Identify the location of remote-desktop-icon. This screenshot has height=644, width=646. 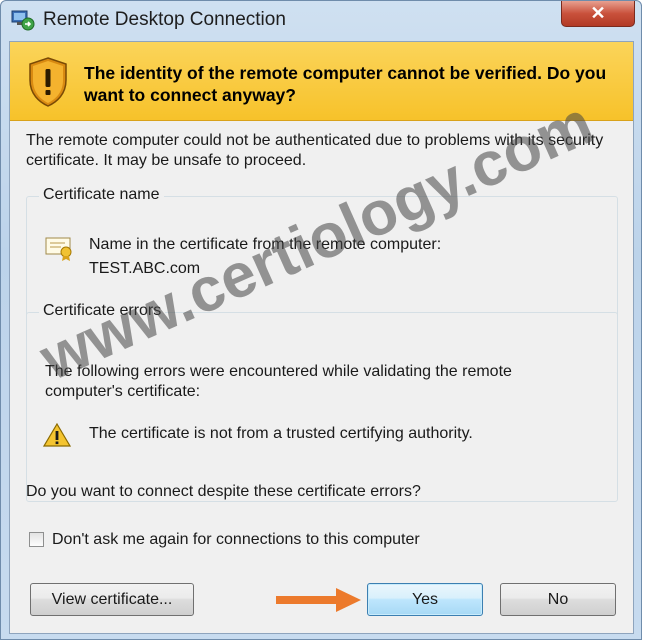
(23, 20).